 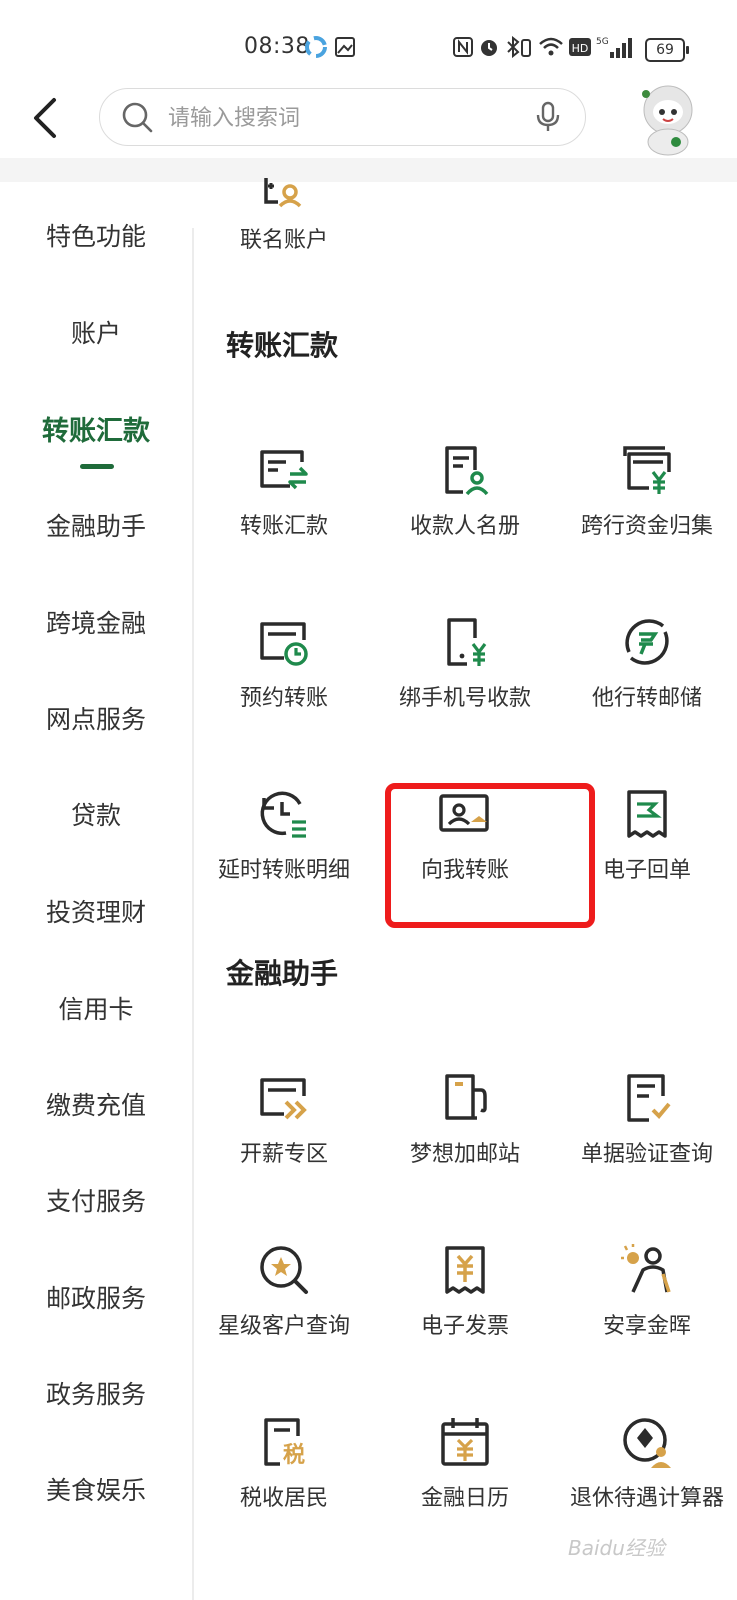 I want to click on tile-label: 转账汇款, so click(x=283, y=526).